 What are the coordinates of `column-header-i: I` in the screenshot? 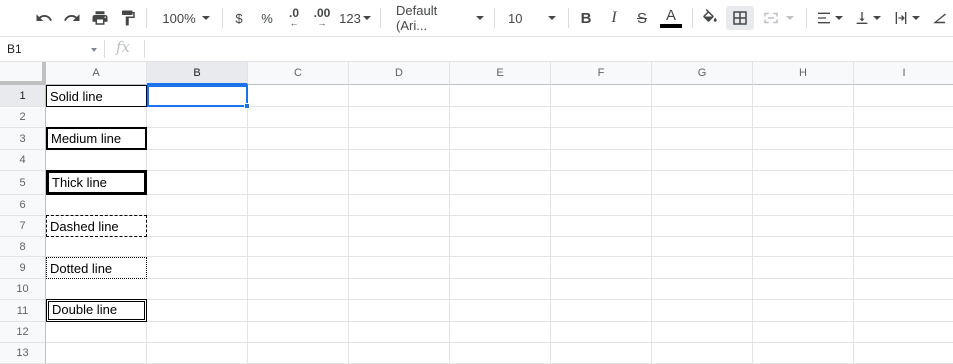 It's located at (903, 73).